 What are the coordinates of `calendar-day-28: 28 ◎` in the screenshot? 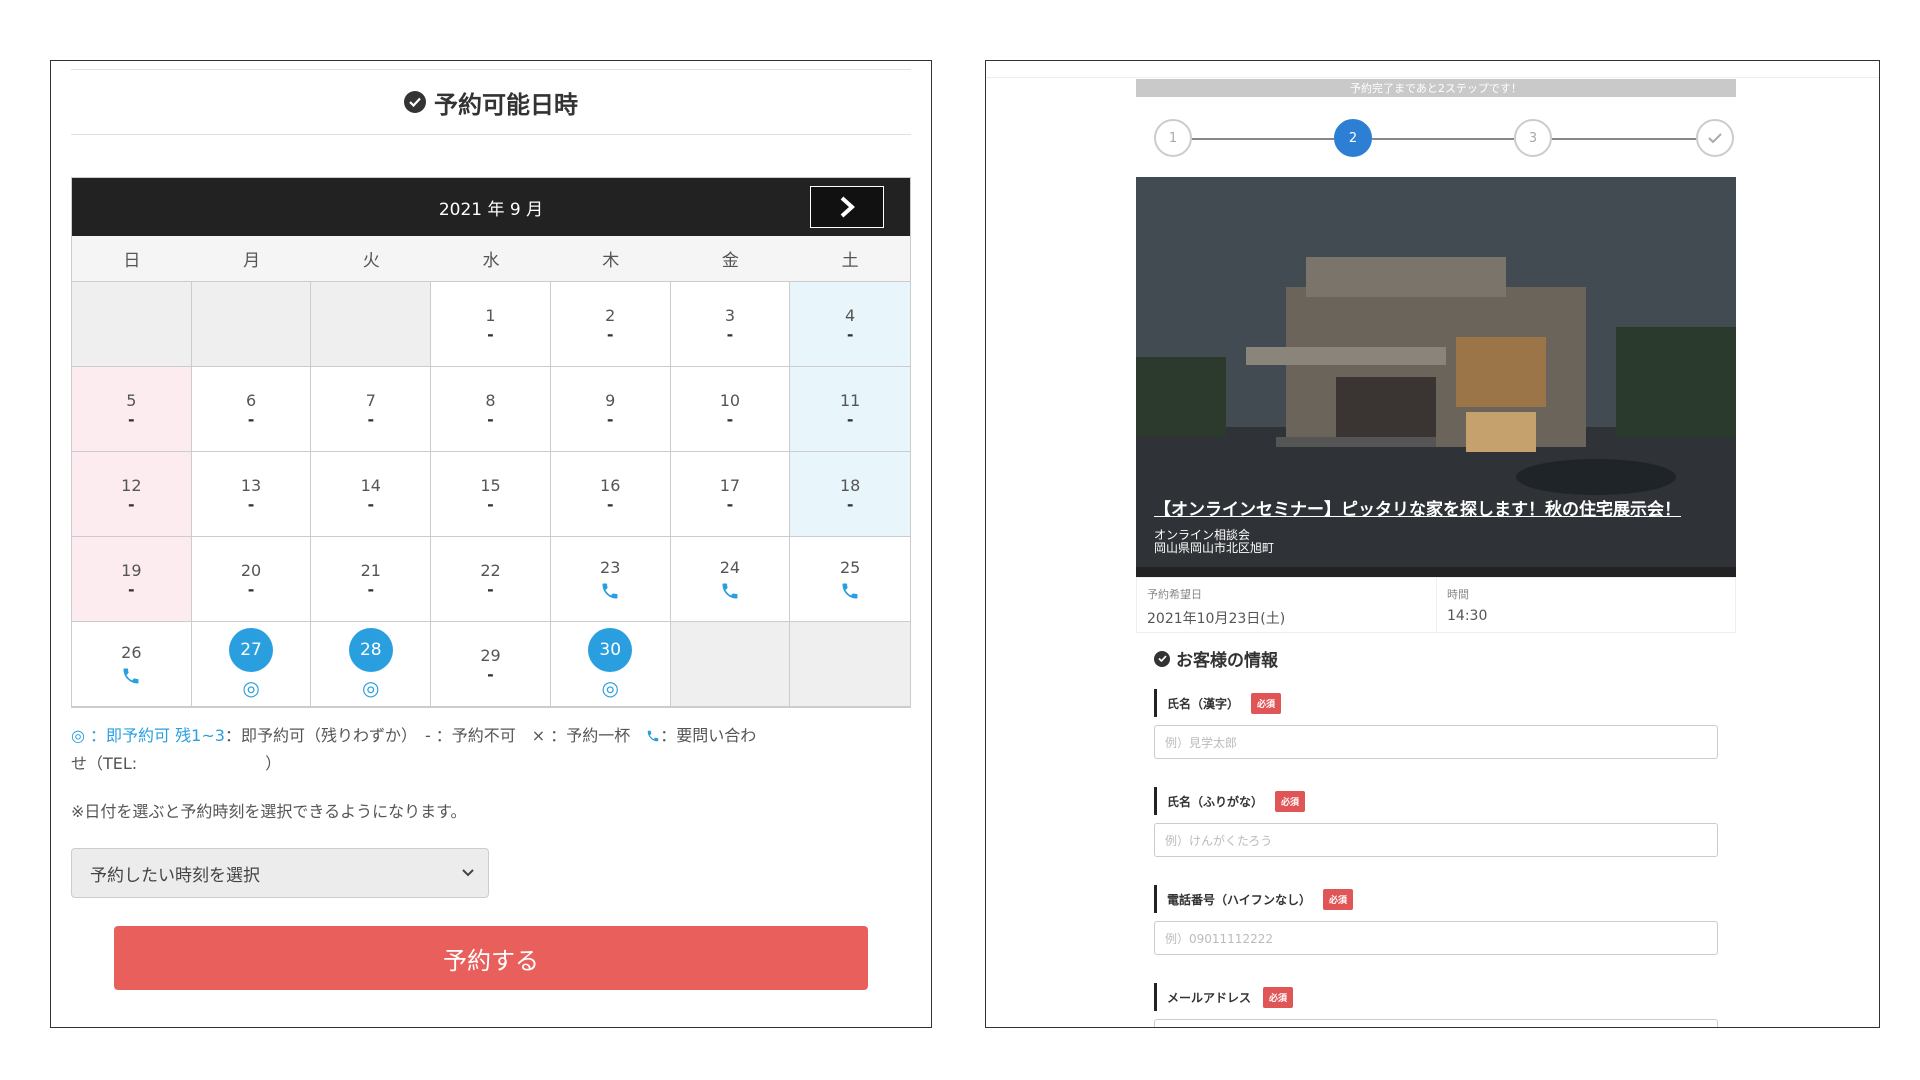 It's located at (371, 664).